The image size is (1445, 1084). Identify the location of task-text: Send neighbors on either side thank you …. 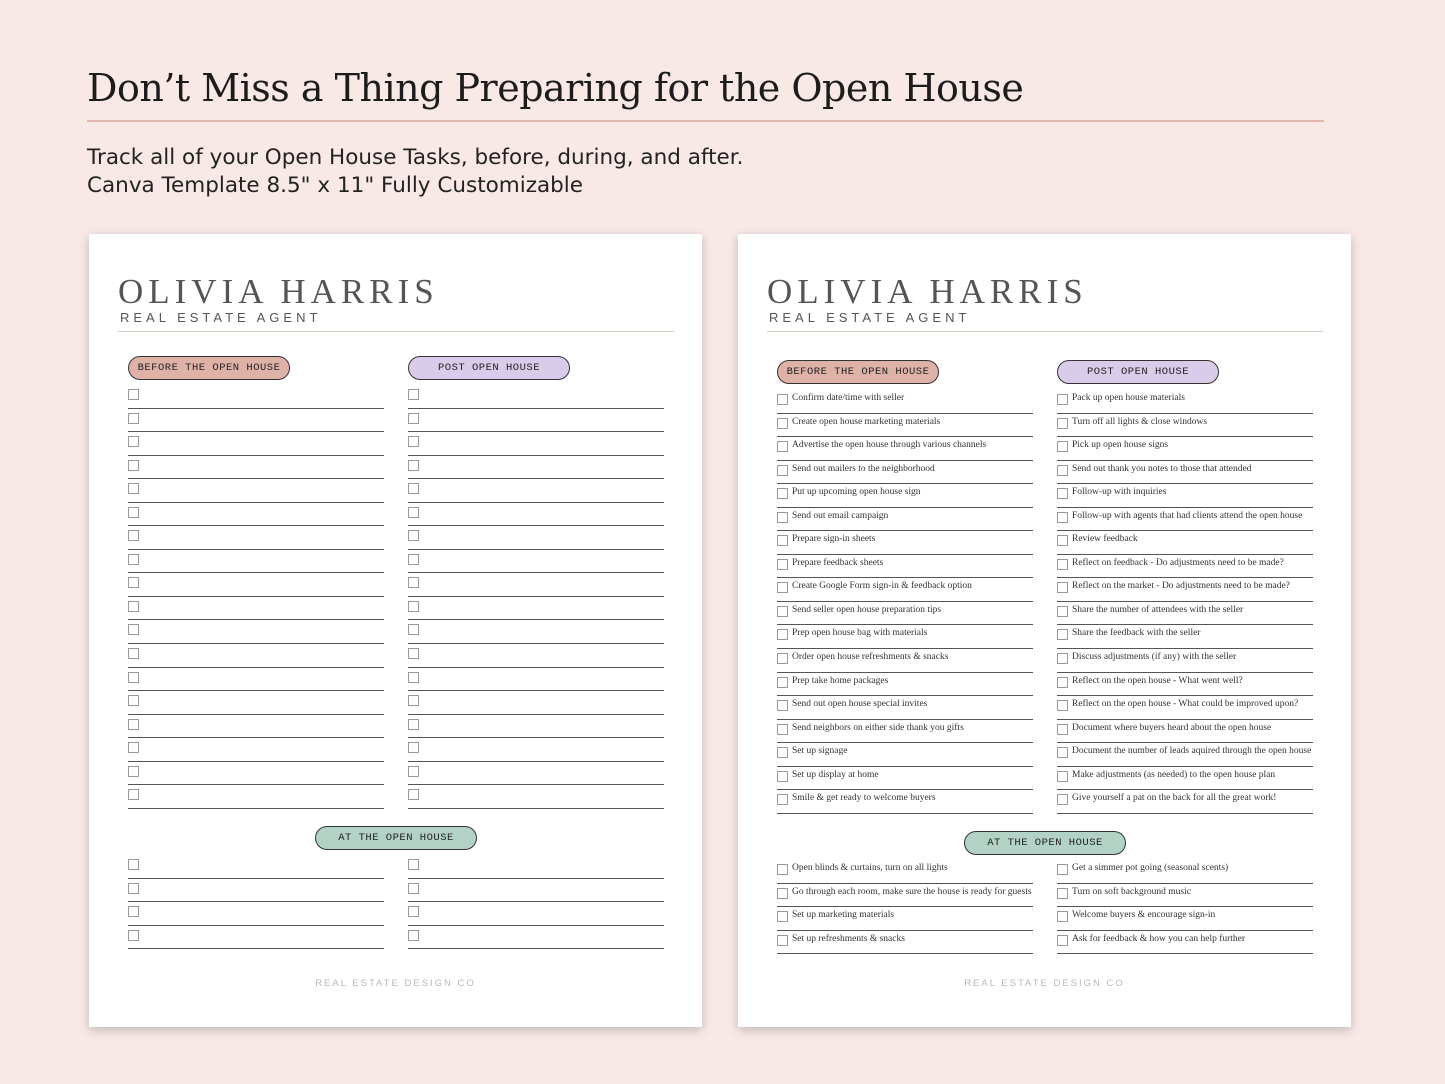
(878, 727).